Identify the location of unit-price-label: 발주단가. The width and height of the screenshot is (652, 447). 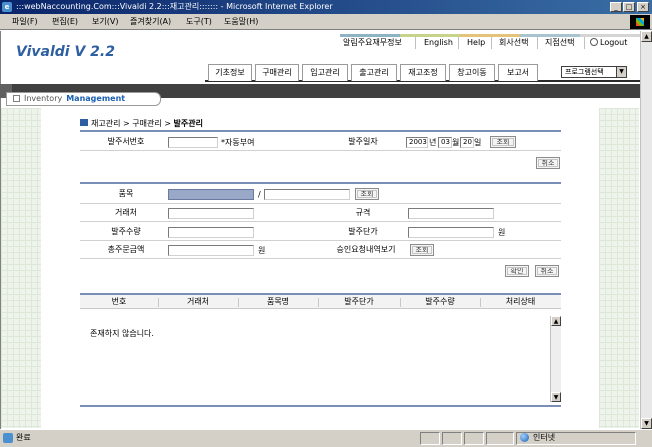
(363, 231).